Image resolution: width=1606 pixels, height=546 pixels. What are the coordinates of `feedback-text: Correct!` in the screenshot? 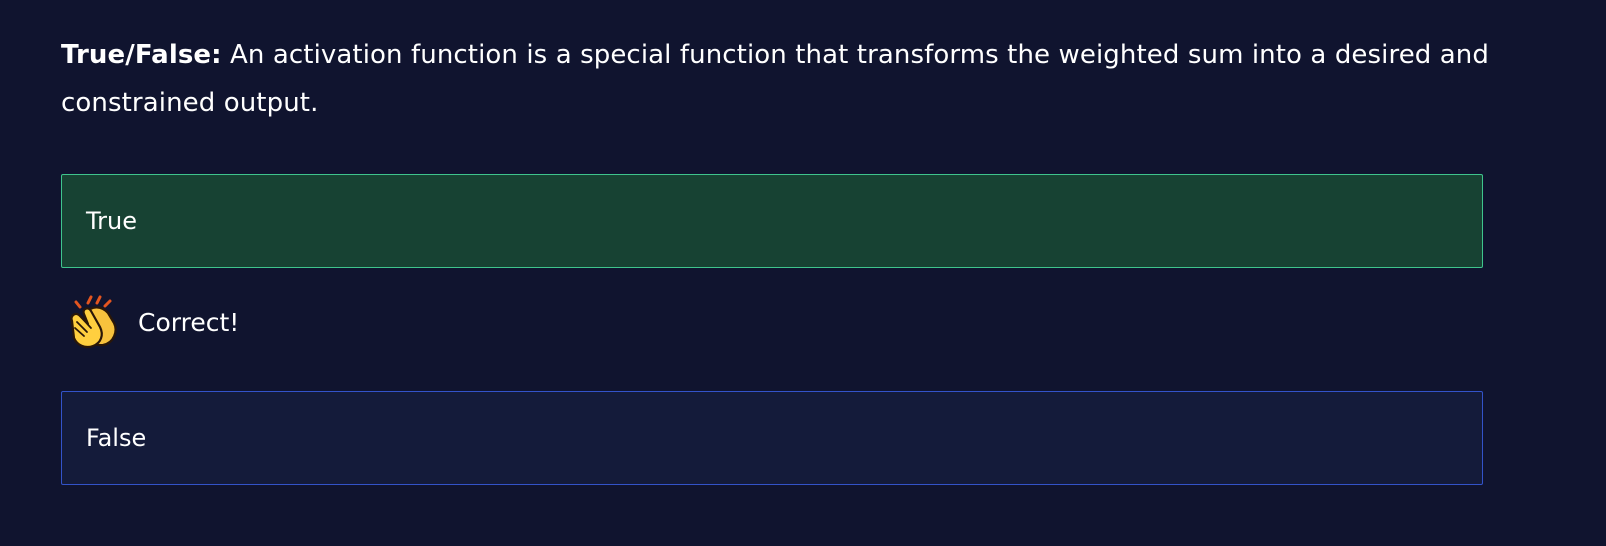 It's located at (189, 322).